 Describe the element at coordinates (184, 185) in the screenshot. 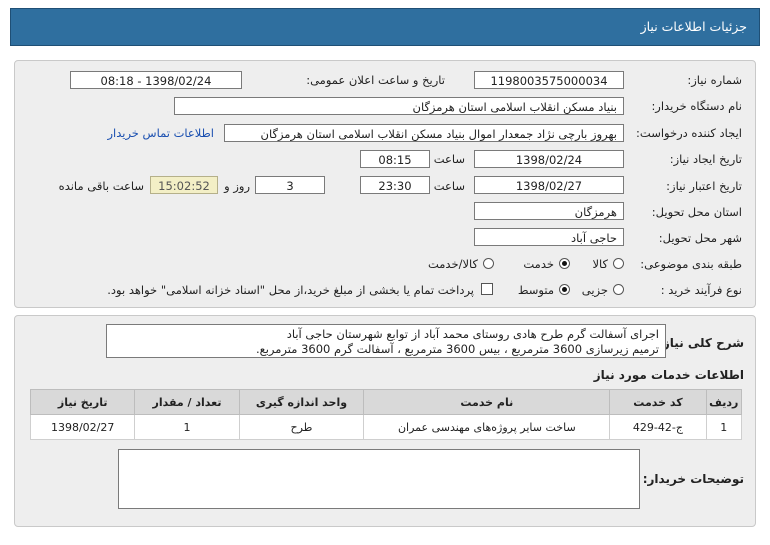

I see `remaining-time-field: 15:02:52` at that location.